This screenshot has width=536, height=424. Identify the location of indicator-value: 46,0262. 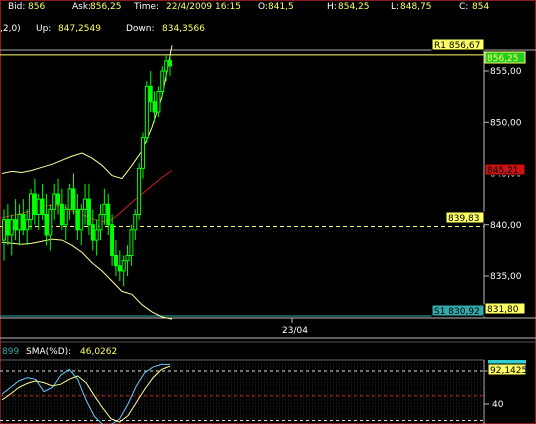
(98, 352).